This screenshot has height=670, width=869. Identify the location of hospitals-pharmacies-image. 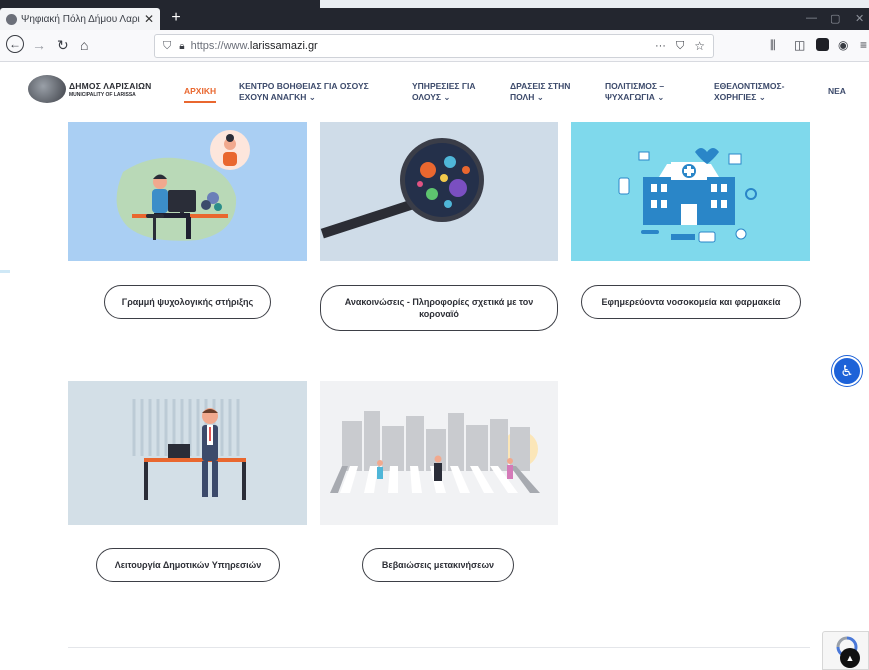
(690, 191).